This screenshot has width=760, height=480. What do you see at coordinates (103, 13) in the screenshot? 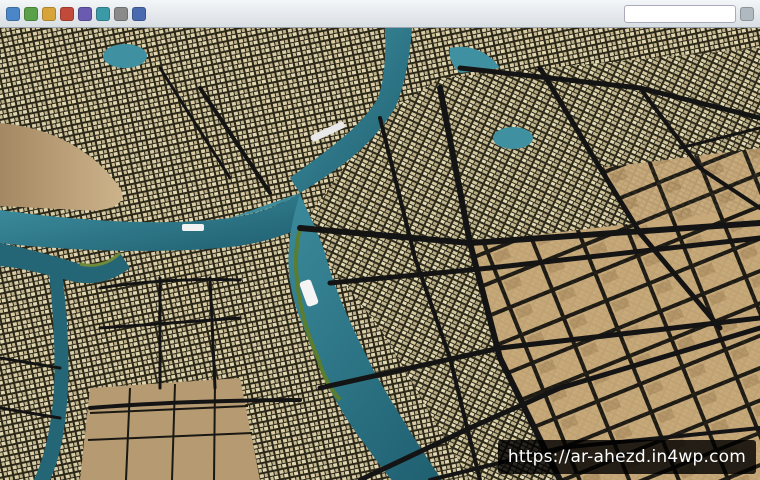
I see `settings-icon` at bounding box center [103, 13].